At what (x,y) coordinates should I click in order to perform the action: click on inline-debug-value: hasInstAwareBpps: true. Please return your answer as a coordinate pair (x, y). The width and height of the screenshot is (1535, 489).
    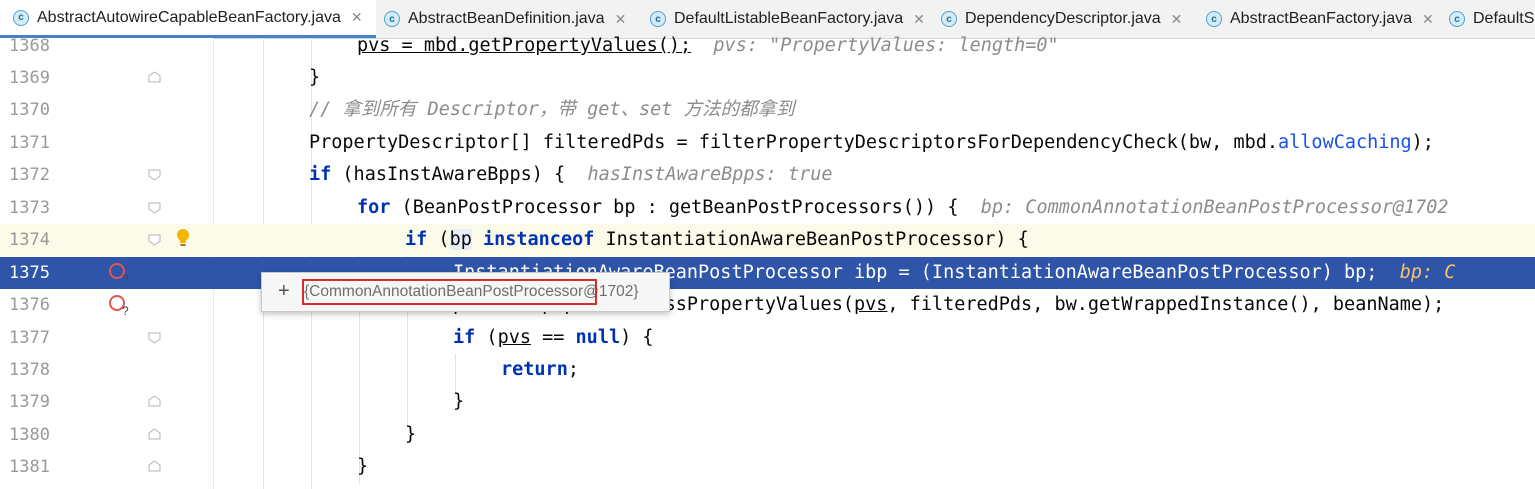
    Looking at the image, I should click on (710, 174).